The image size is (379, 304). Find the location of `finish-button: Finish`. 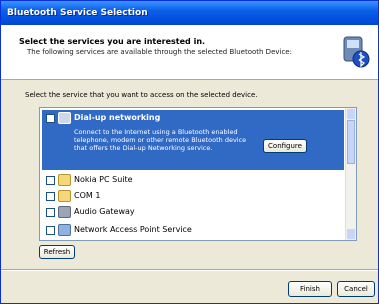

finish-button: Finish is located at coordinates (310, 289).